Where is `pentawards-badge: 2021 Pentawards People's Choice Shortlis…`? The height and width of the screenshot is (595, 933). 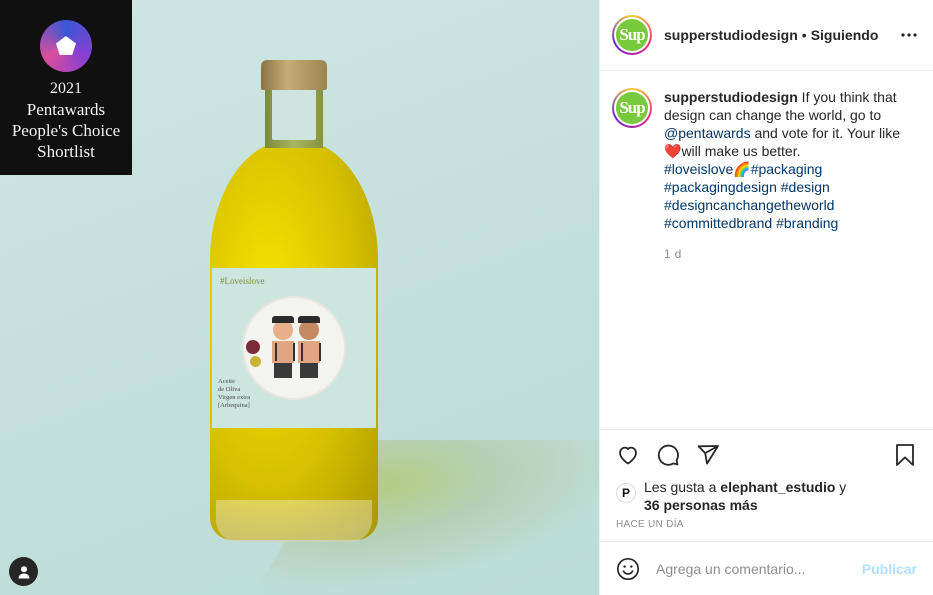
pentawards-badge: 2021 Pentawards People's Choice Shortlis… is located at coordinates (66, 87).